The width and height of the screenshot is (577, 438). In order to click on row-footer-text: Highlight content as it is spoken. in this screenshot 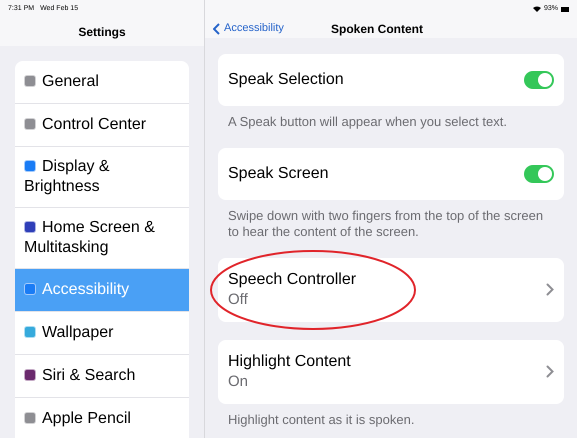, I will do `click(321, 419)`.